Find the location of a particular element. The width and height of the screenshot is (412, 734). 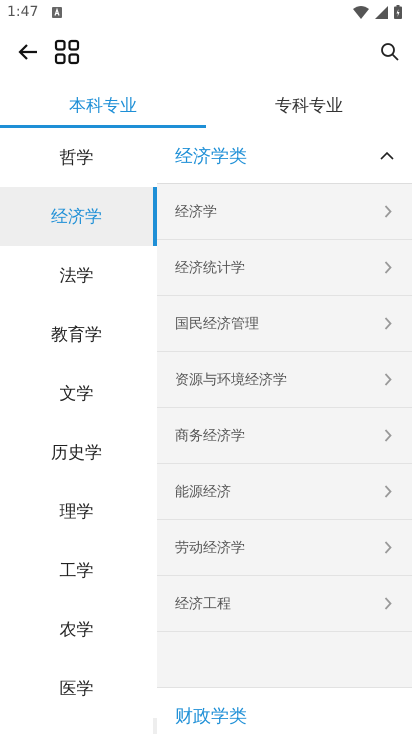

major-row: 国民经济管理 is located at coordinates (284, 324).